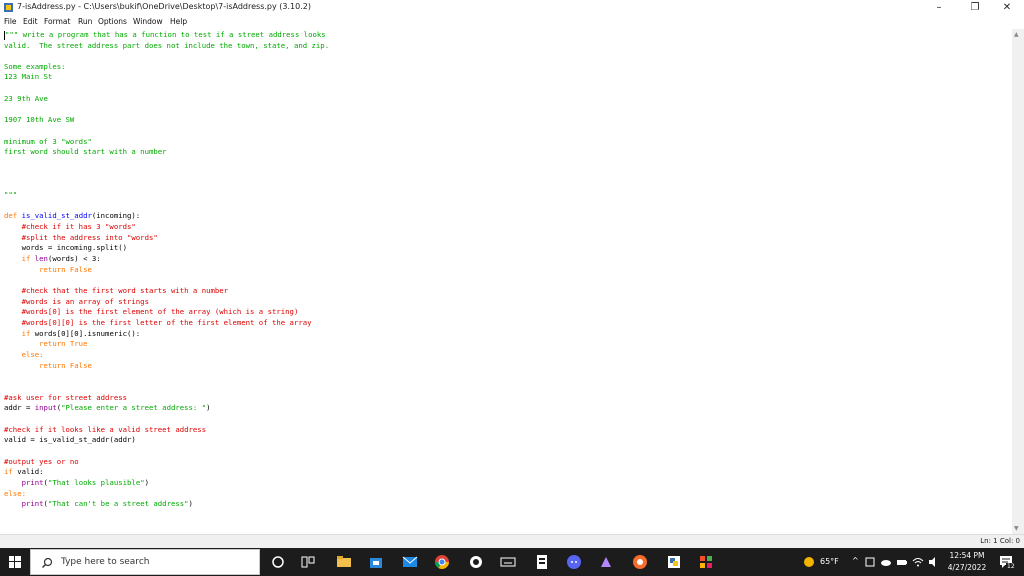 This screenshot has height=576, width=1024. I want to click on code-line: print("That looks plausible"), so click(85, 482).